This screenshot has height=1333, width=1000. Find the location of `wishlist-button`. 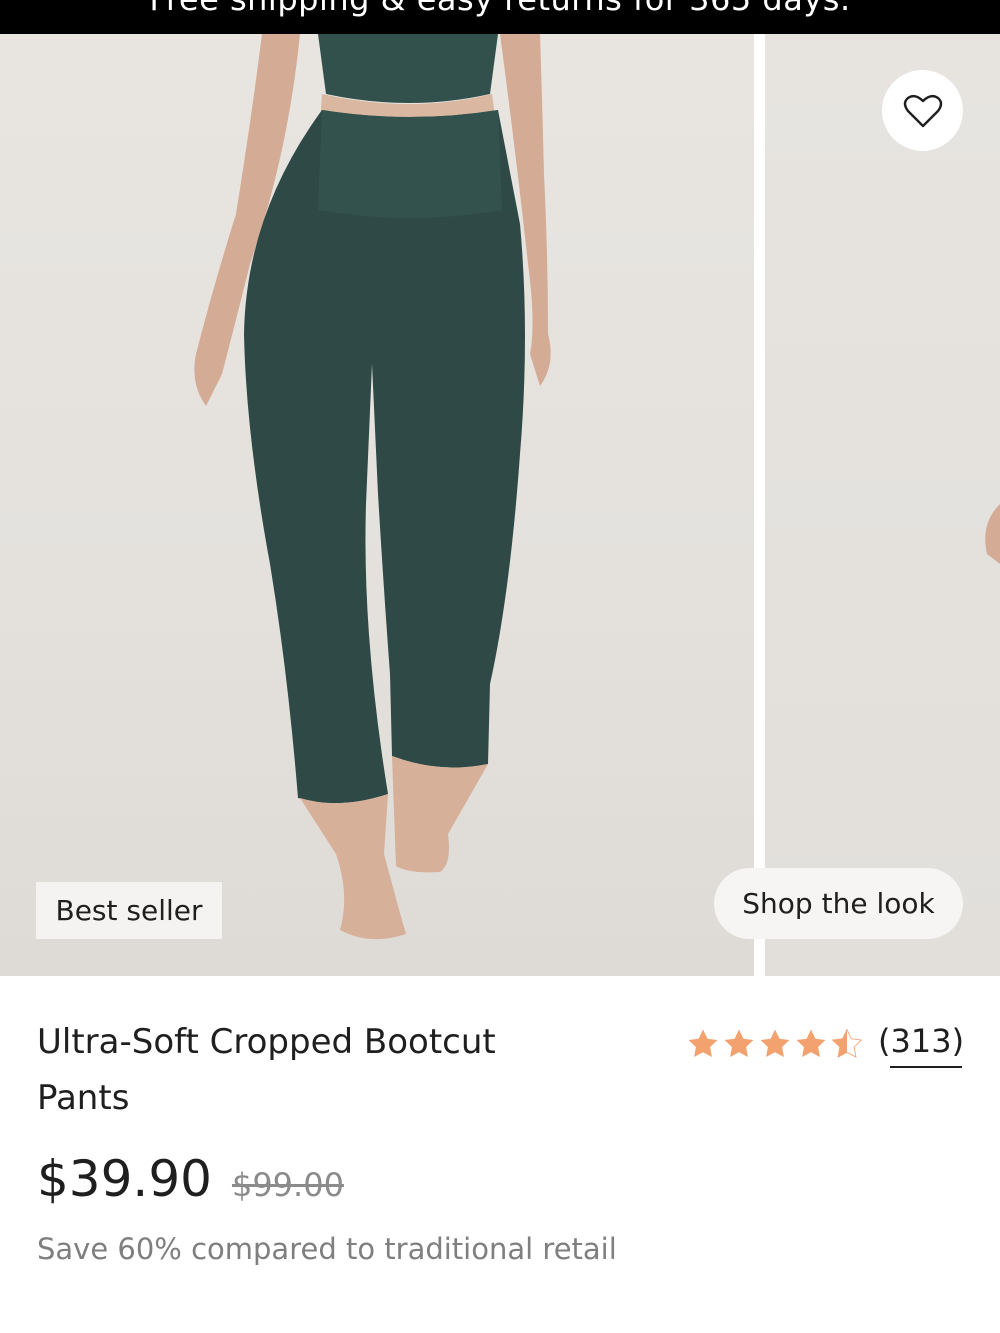

wishlist-button is located at coordinates (922, 110).